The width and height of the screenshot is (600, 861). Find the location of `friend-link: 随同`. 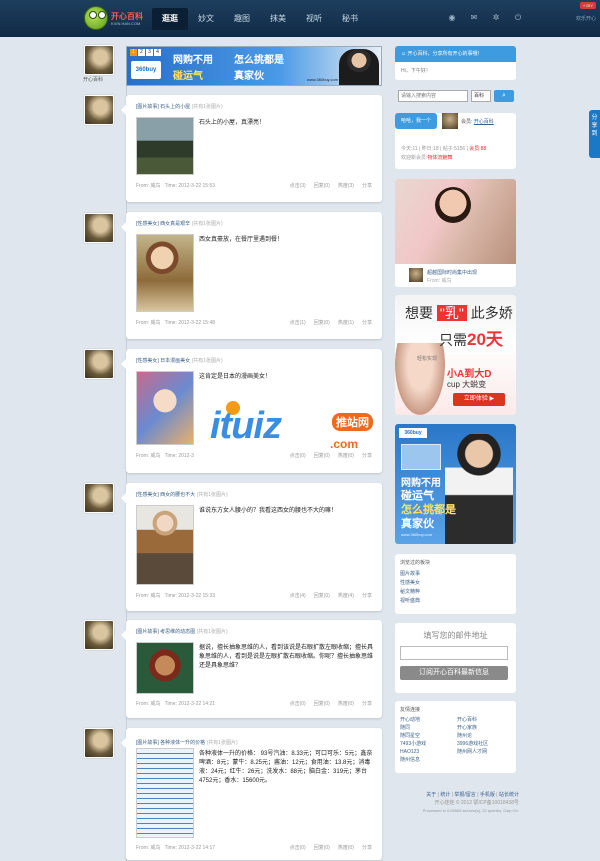

friend-link: 随同 is located at coordinates (413, 728).